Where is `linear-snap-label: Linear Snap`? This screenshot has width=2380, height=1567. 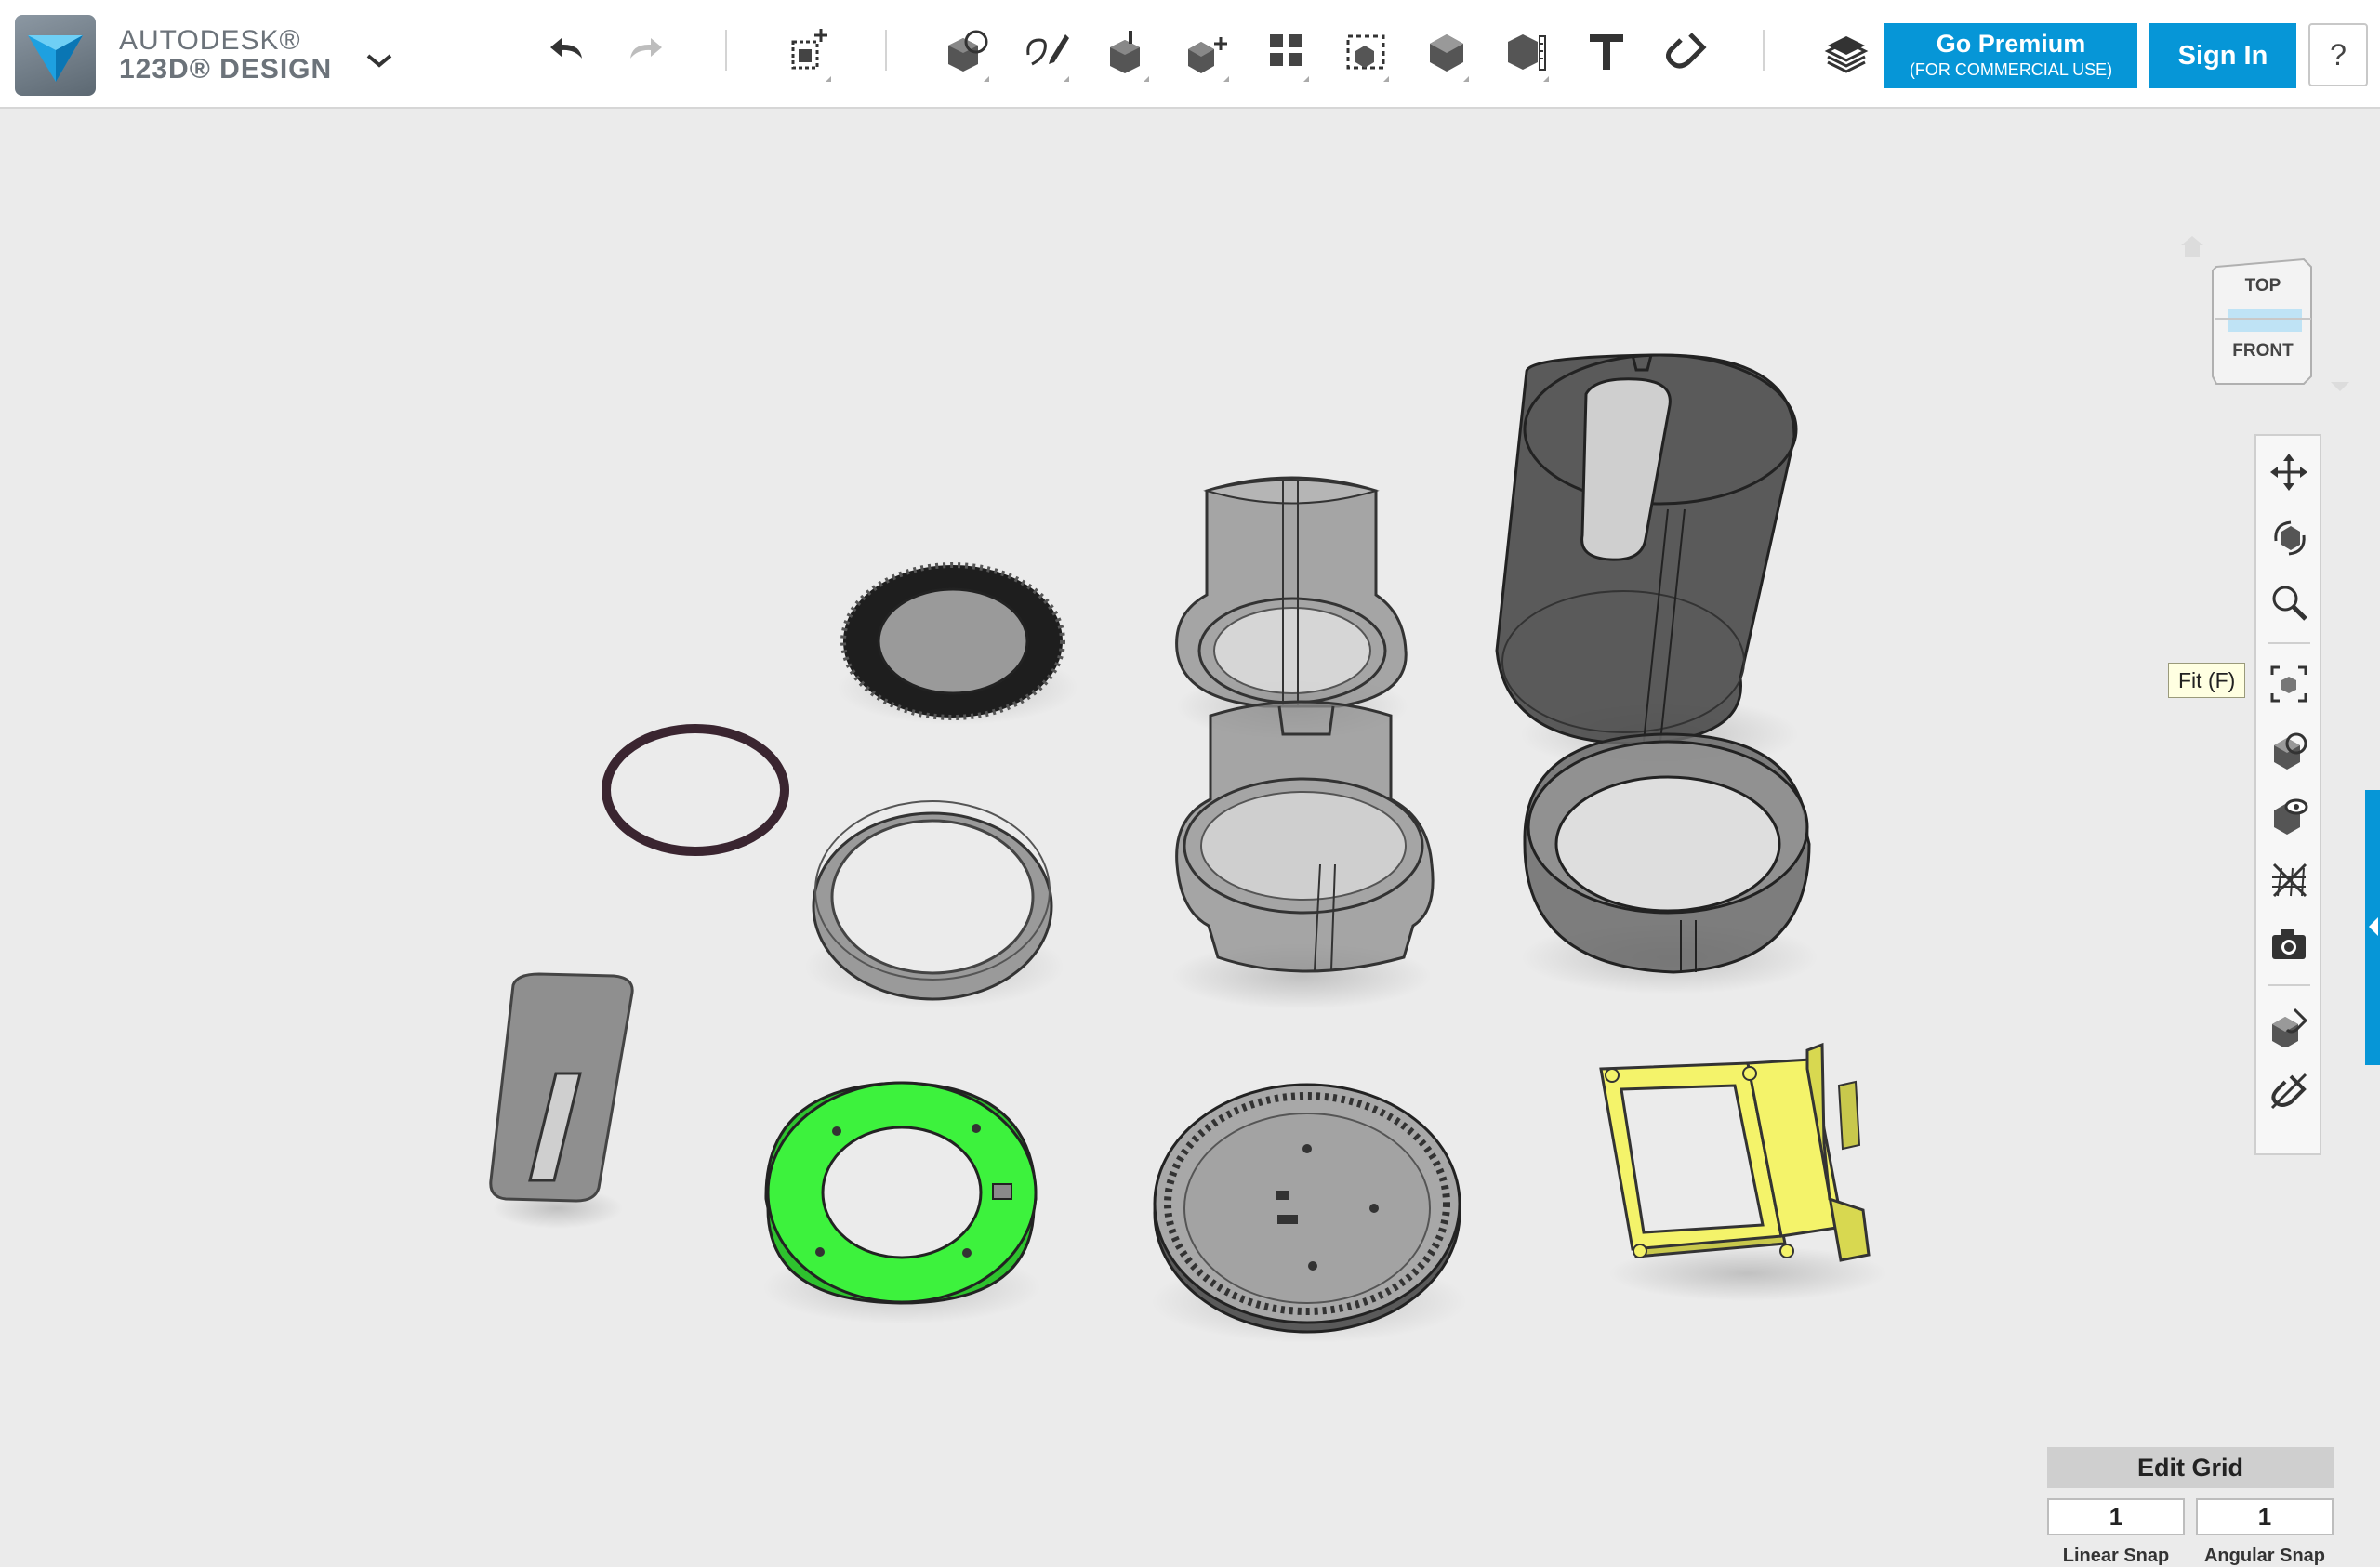 linear-snap-label: Linear Snap is located at coordinates (2116, 1556).